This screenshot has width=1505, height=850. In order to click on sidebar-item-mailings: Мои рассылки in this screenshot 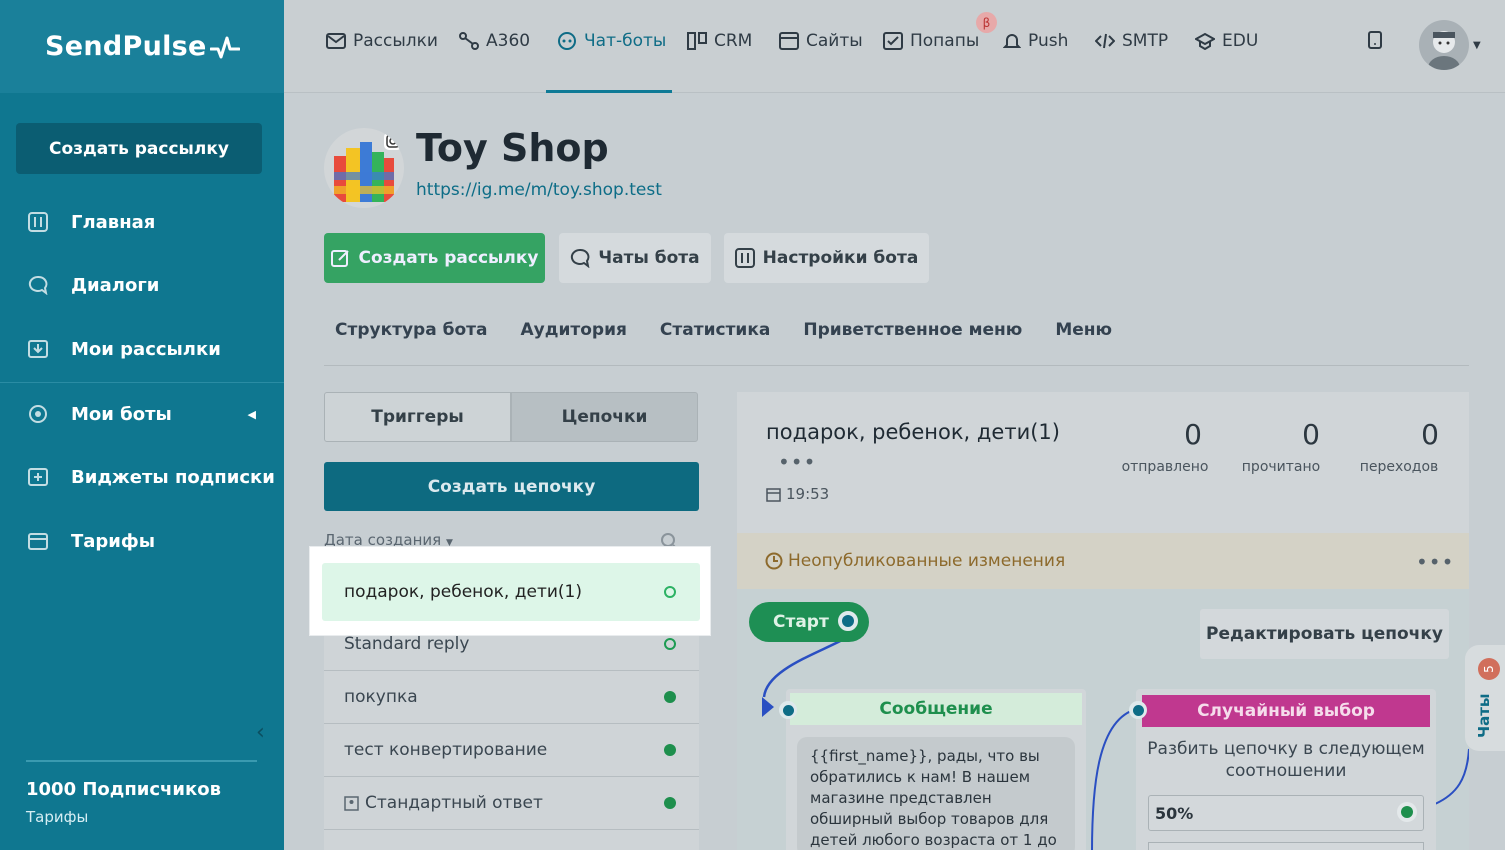, I will do `click(142, 349)`.